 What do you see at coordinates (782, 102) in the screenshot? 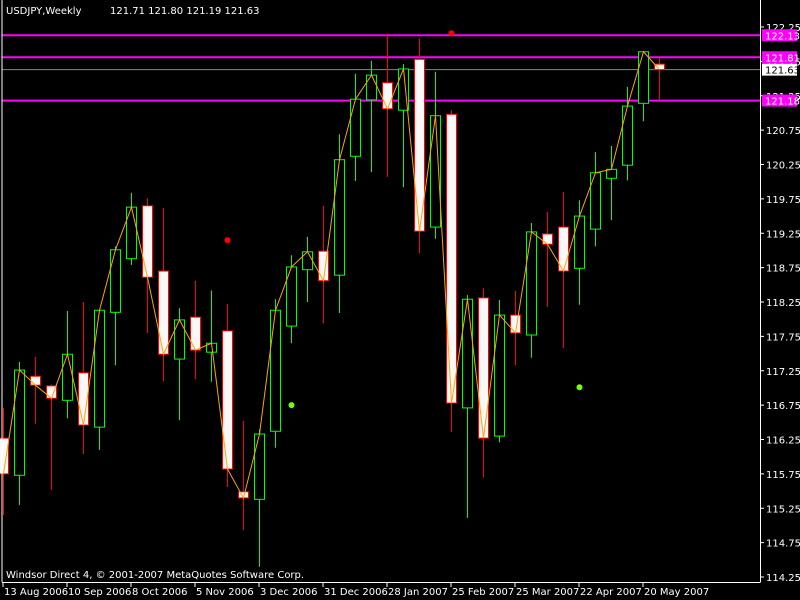
I see `level-price-label: 121.18` at bounding box center [782, 102].